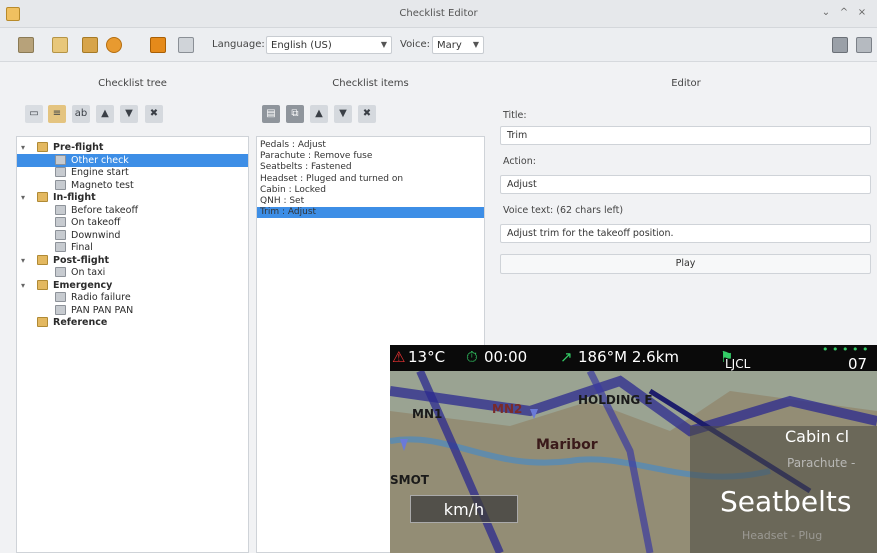  What do you see at coordinates (238, 44) in the screenshot?
I see `language-label: Language:` at bounding box center [238, 44].